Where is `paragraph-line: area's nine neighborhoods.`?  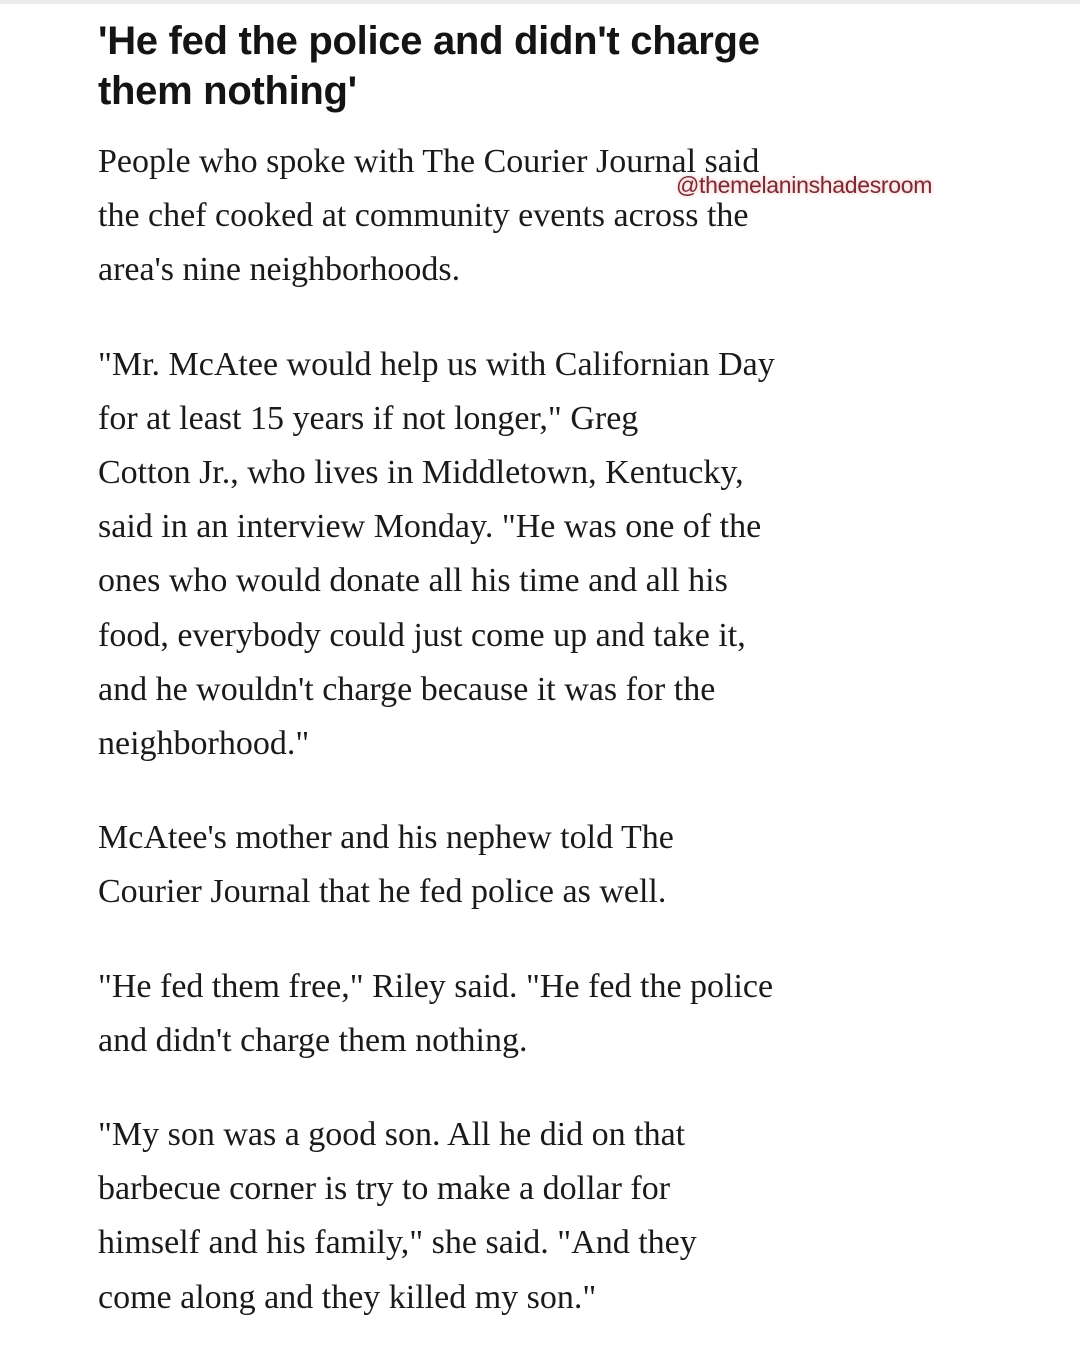 paragraph-line: area's nine neighborhoods. is located at coordinates (279, 270).